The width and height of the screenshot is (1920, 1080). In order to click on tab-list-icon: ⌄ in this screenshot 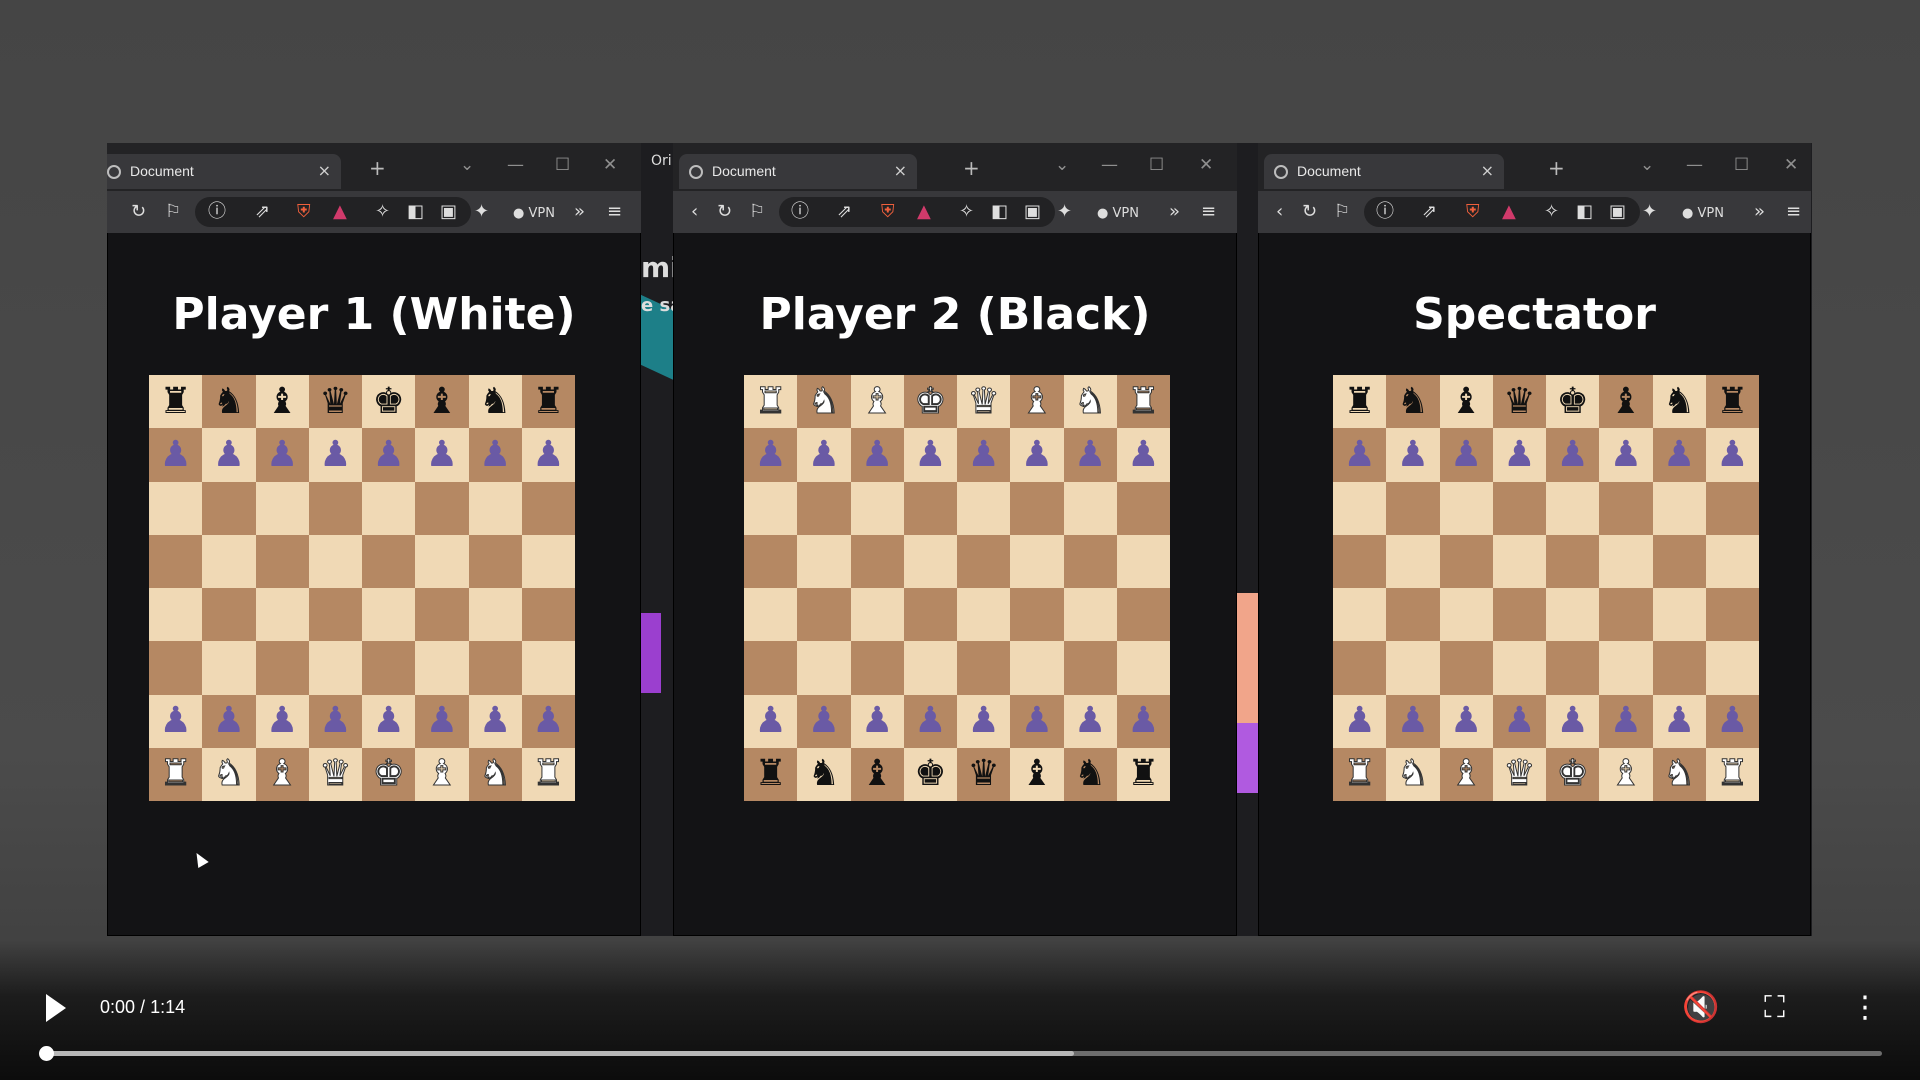, I will do `click(467, 165)`.